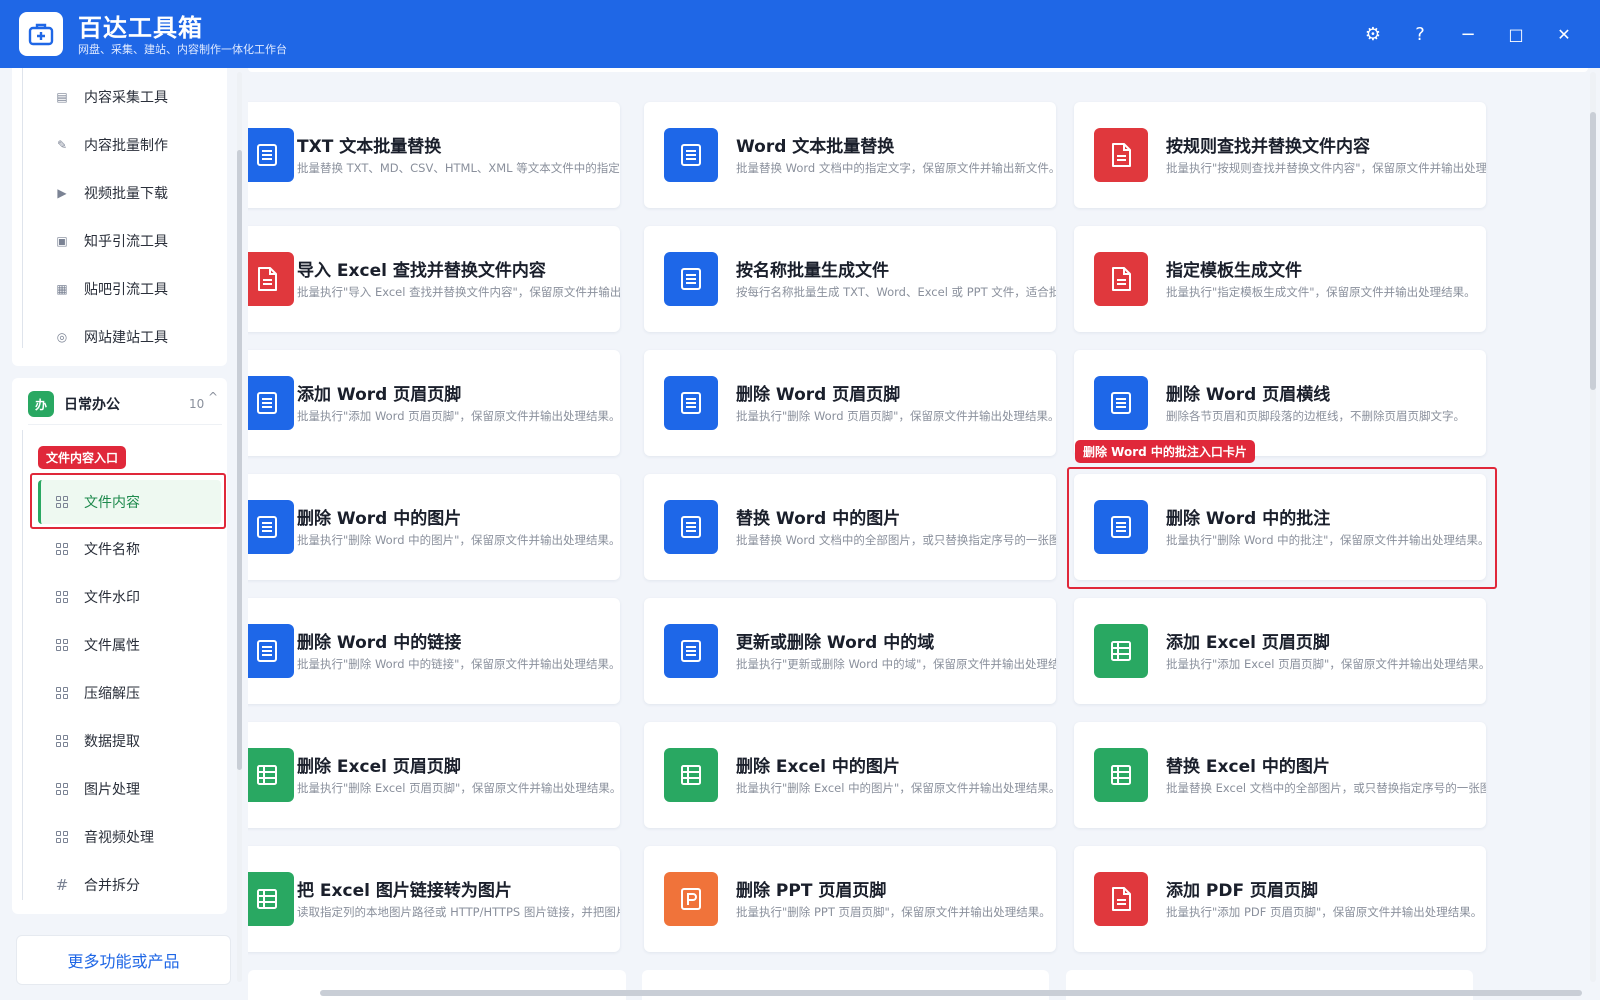 The image size is (1600, 1000). Describe the element at coordinates (1516, 34) in the screenshot. I see `maximize-icon: □` at that location.